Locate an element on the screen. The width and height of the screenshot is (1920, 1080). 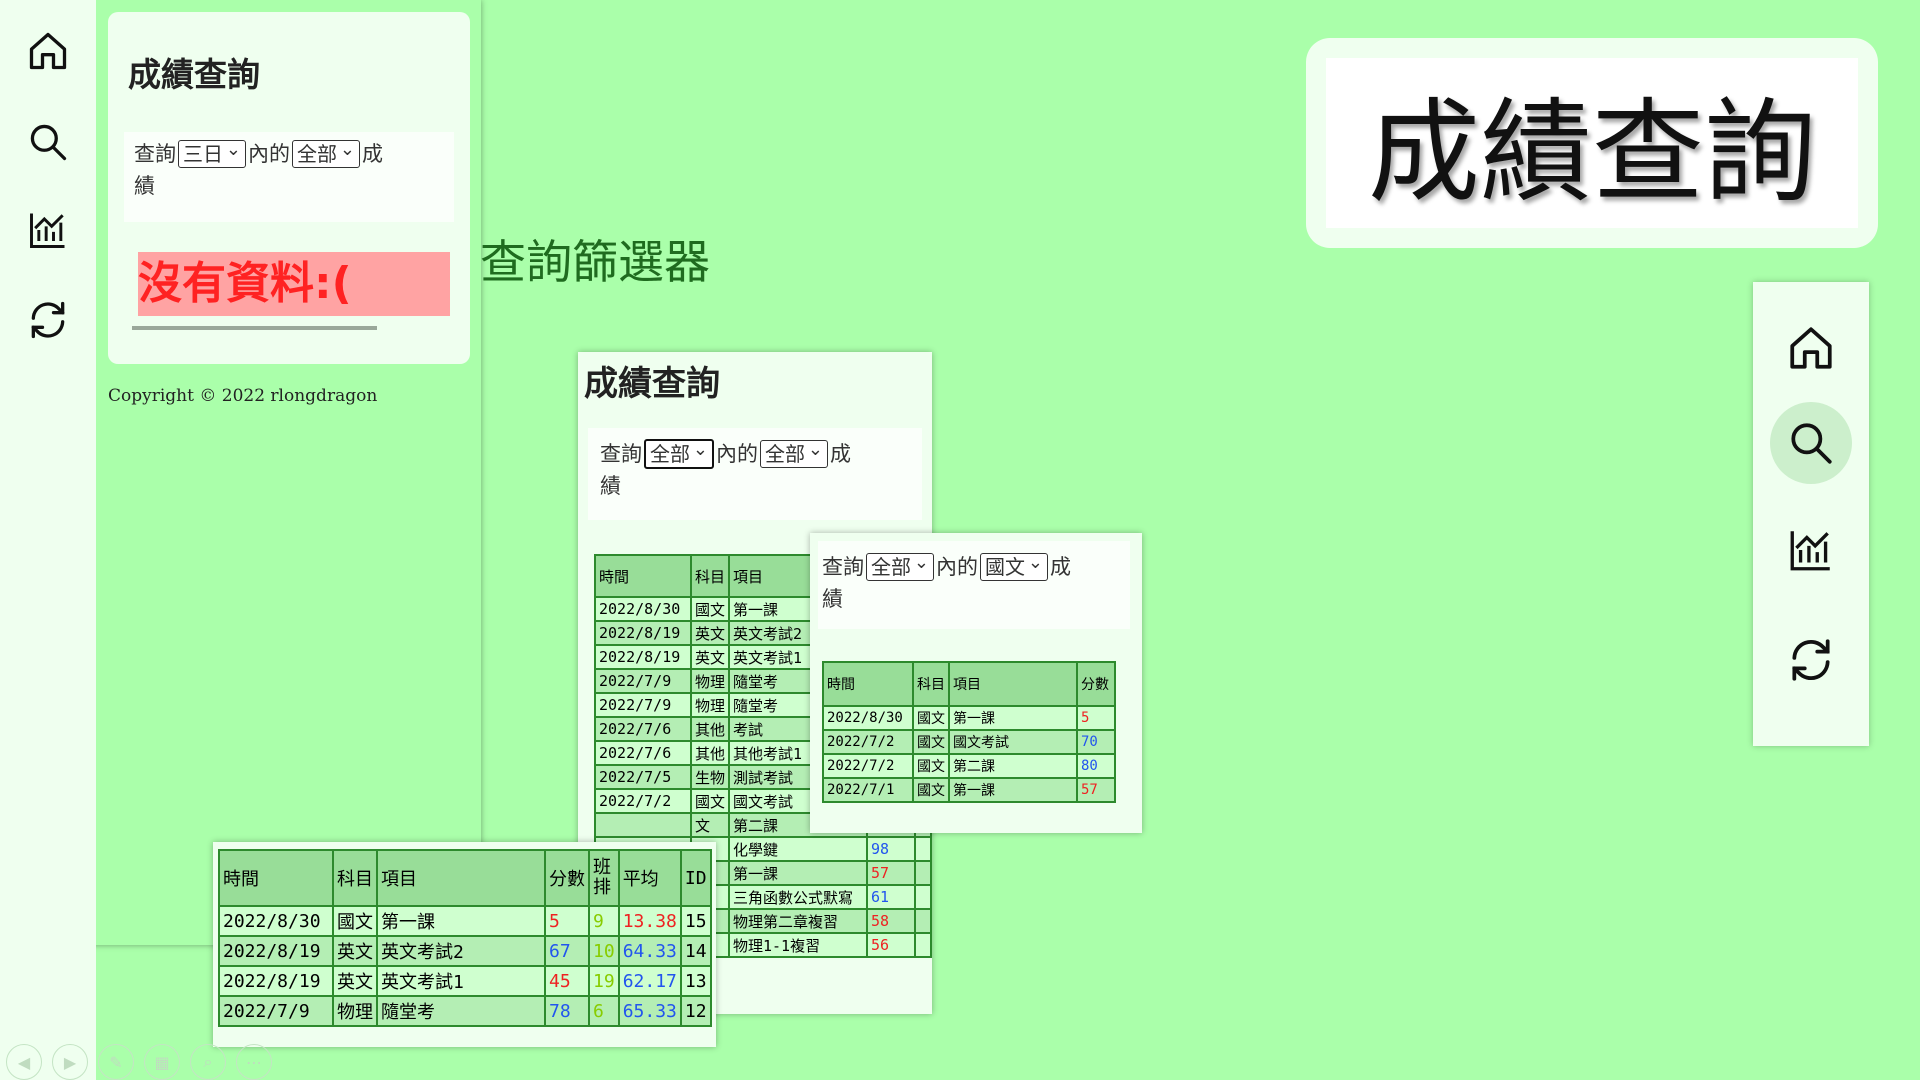
cell-id: 15 is located at coordinates (695, 921).